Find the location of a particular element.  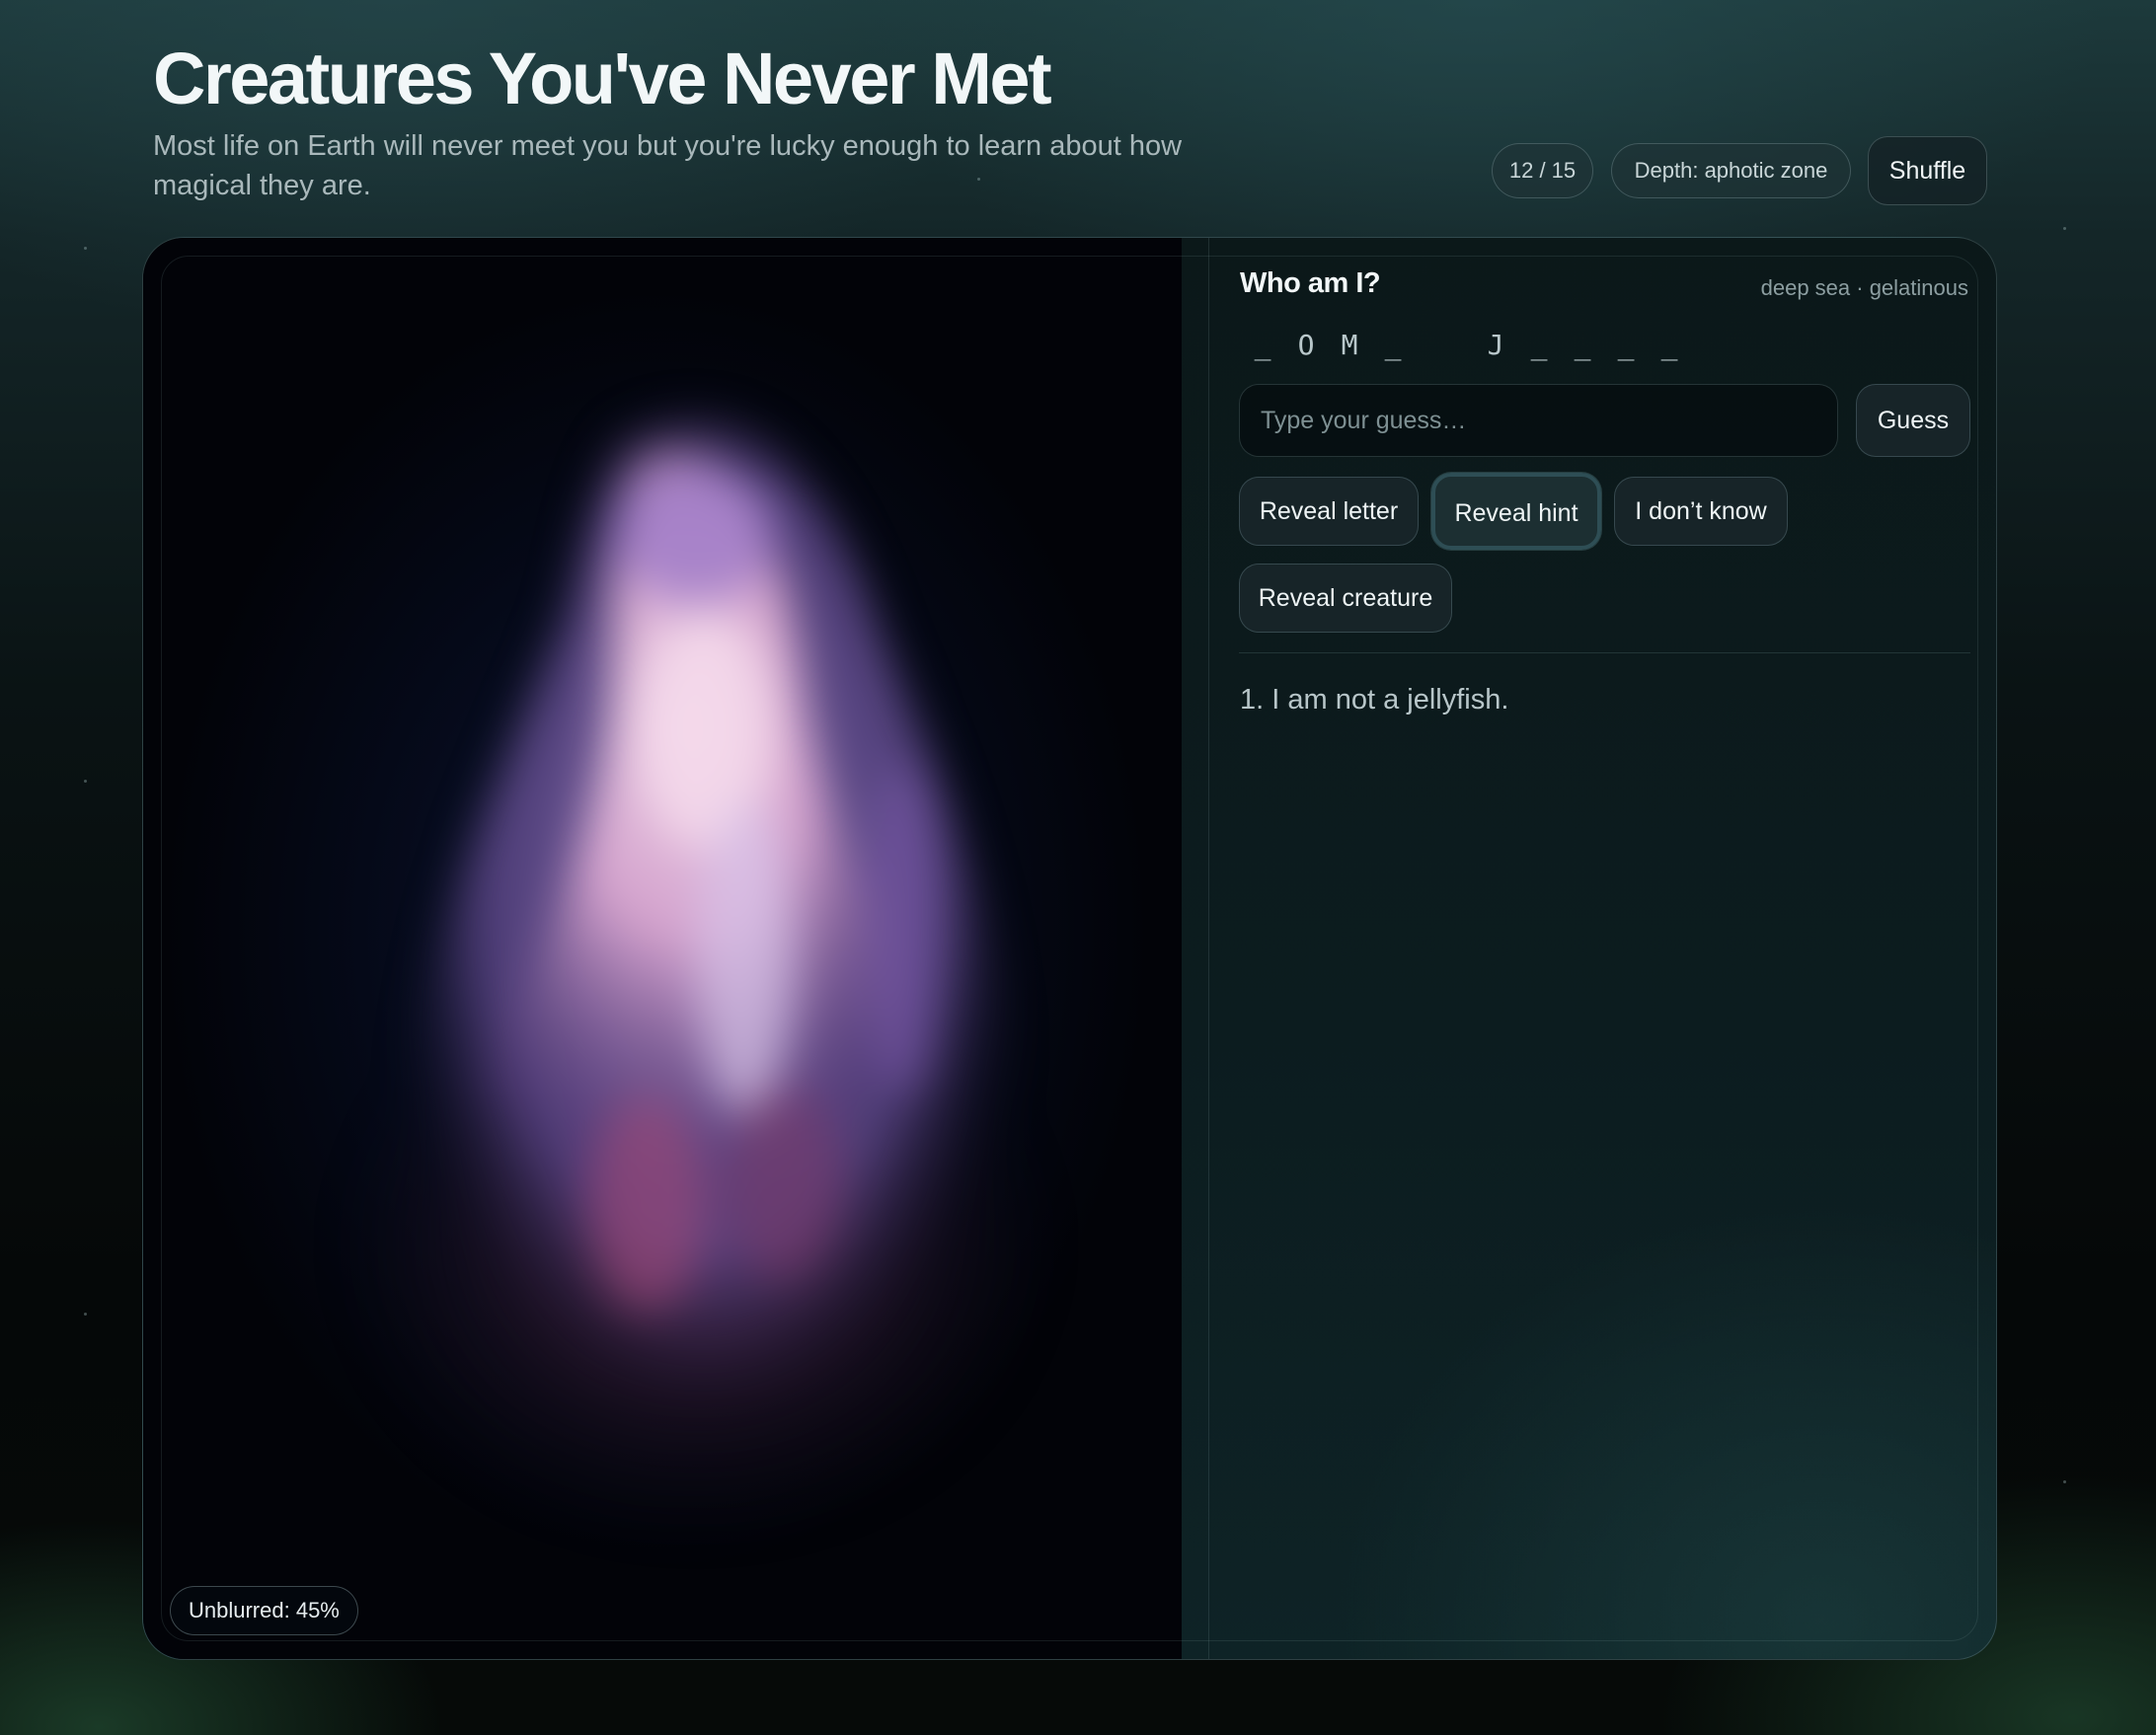

letter-slots: _ O M _ J _ _ _ _ is located at coordinates (1466, 345).